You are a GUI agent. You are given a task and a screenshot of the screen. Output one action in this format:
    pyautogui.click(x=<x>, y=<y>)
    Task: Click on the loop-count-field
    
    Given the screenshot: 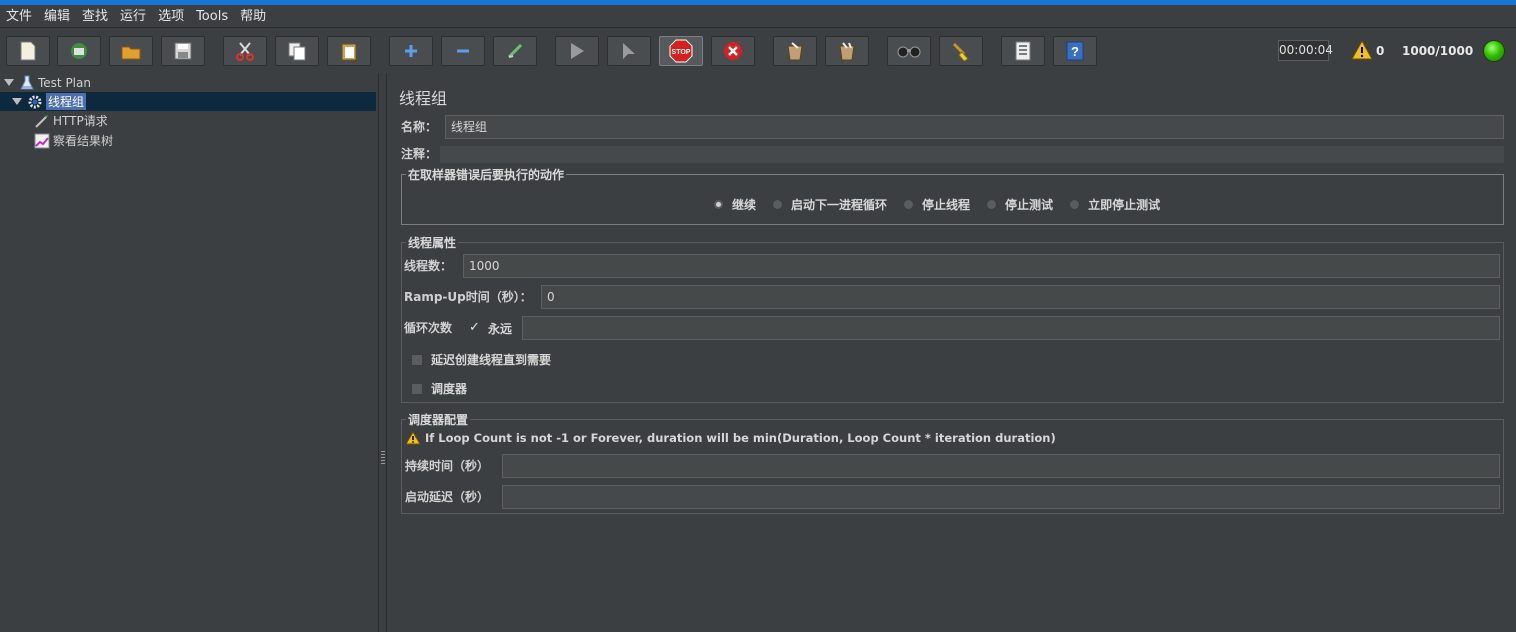 What is the action you would take?
    pyautogui.click(x=1011, y=328)
    